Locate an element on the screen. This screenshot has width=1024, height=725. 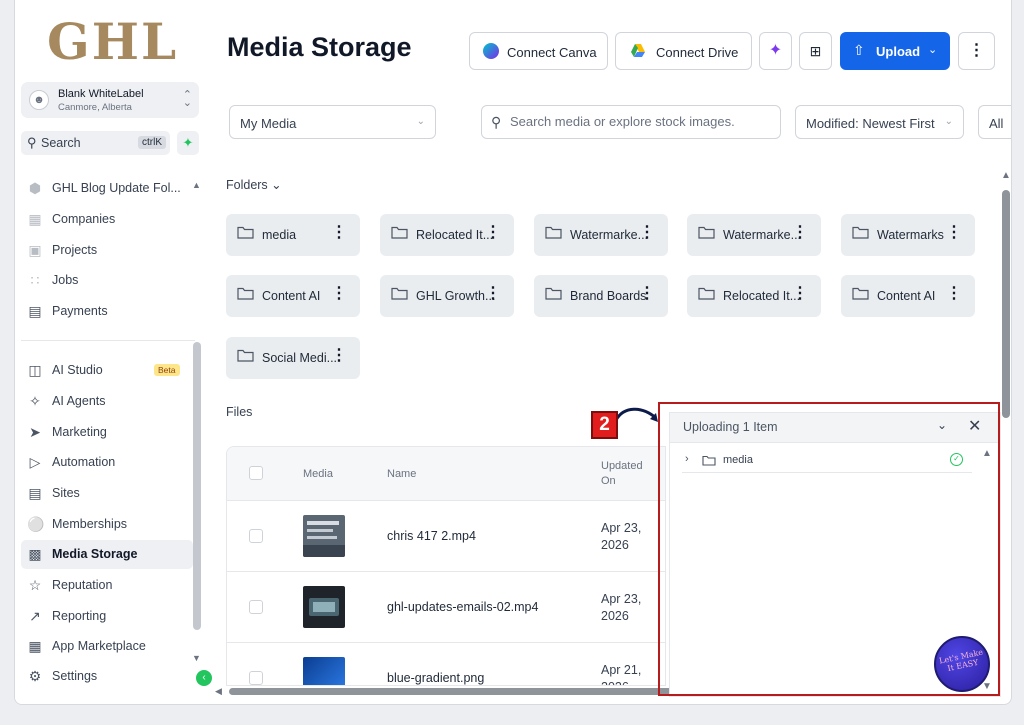
folder-card: GHL Growth... ⋮ is located at coordinates (447, 296).